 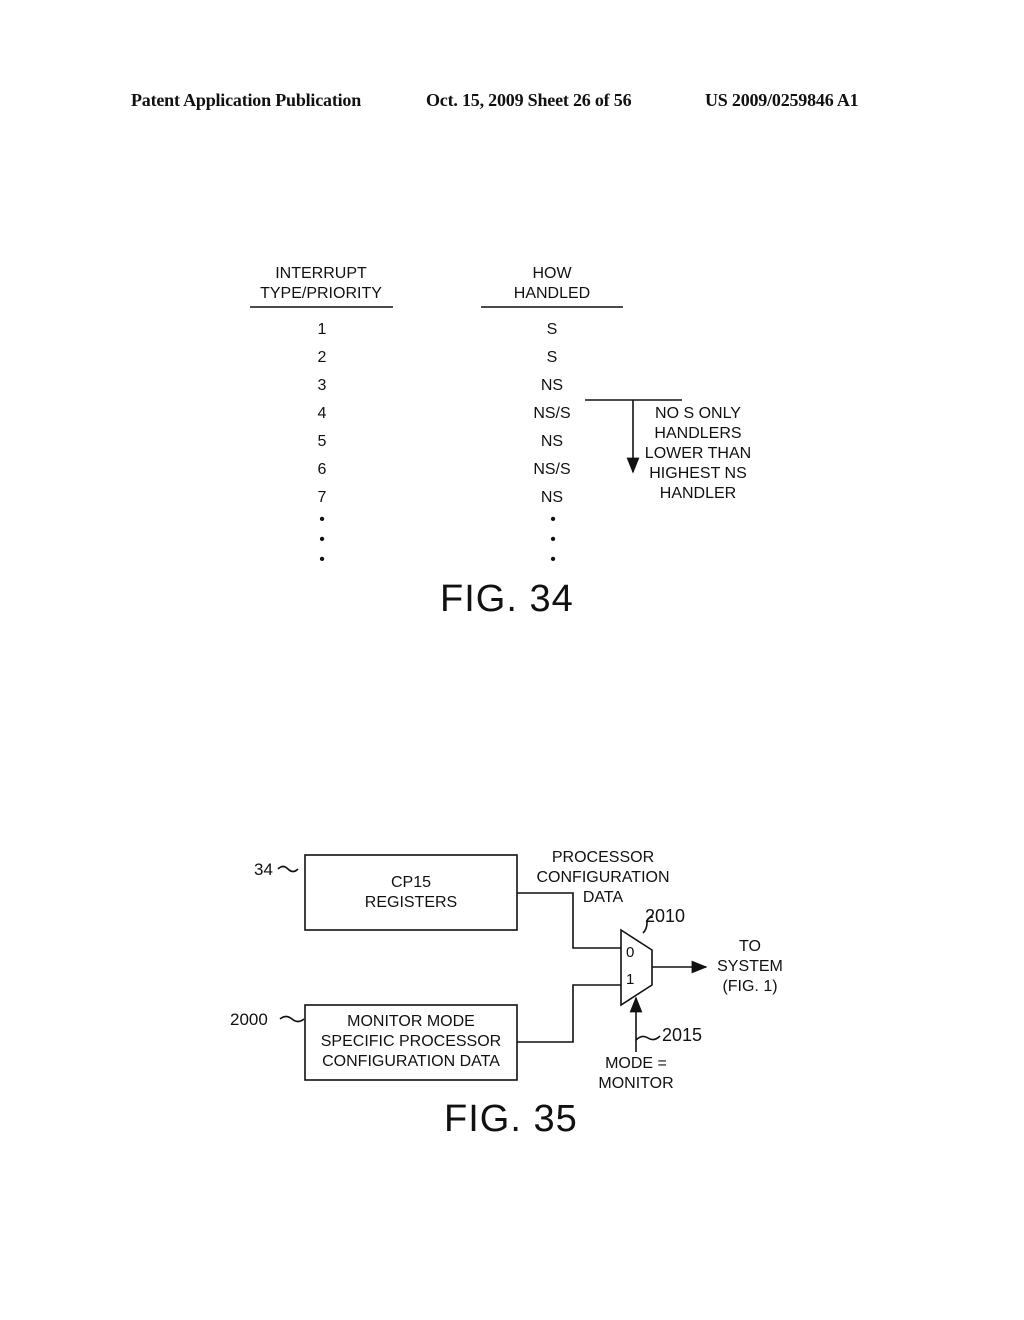 What do you see at coordinates (411, 1042) in the screenshot?
I see `monitor-config-box` at bounding box center [411, 1042].